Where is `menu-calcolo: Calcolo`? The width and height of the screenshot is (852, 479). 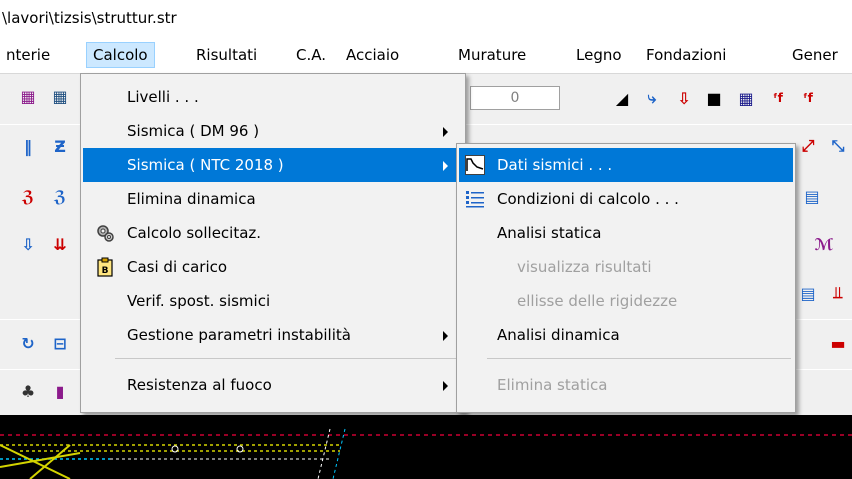
menu-calcolo: Calcolo is located at coordinates (120, 55).